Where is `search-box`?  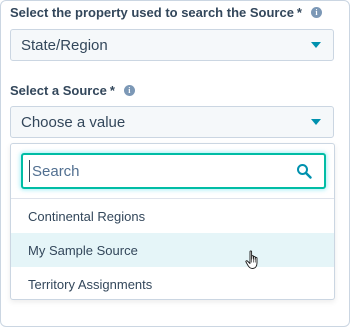 search-box is located at coordinates (173, 171).